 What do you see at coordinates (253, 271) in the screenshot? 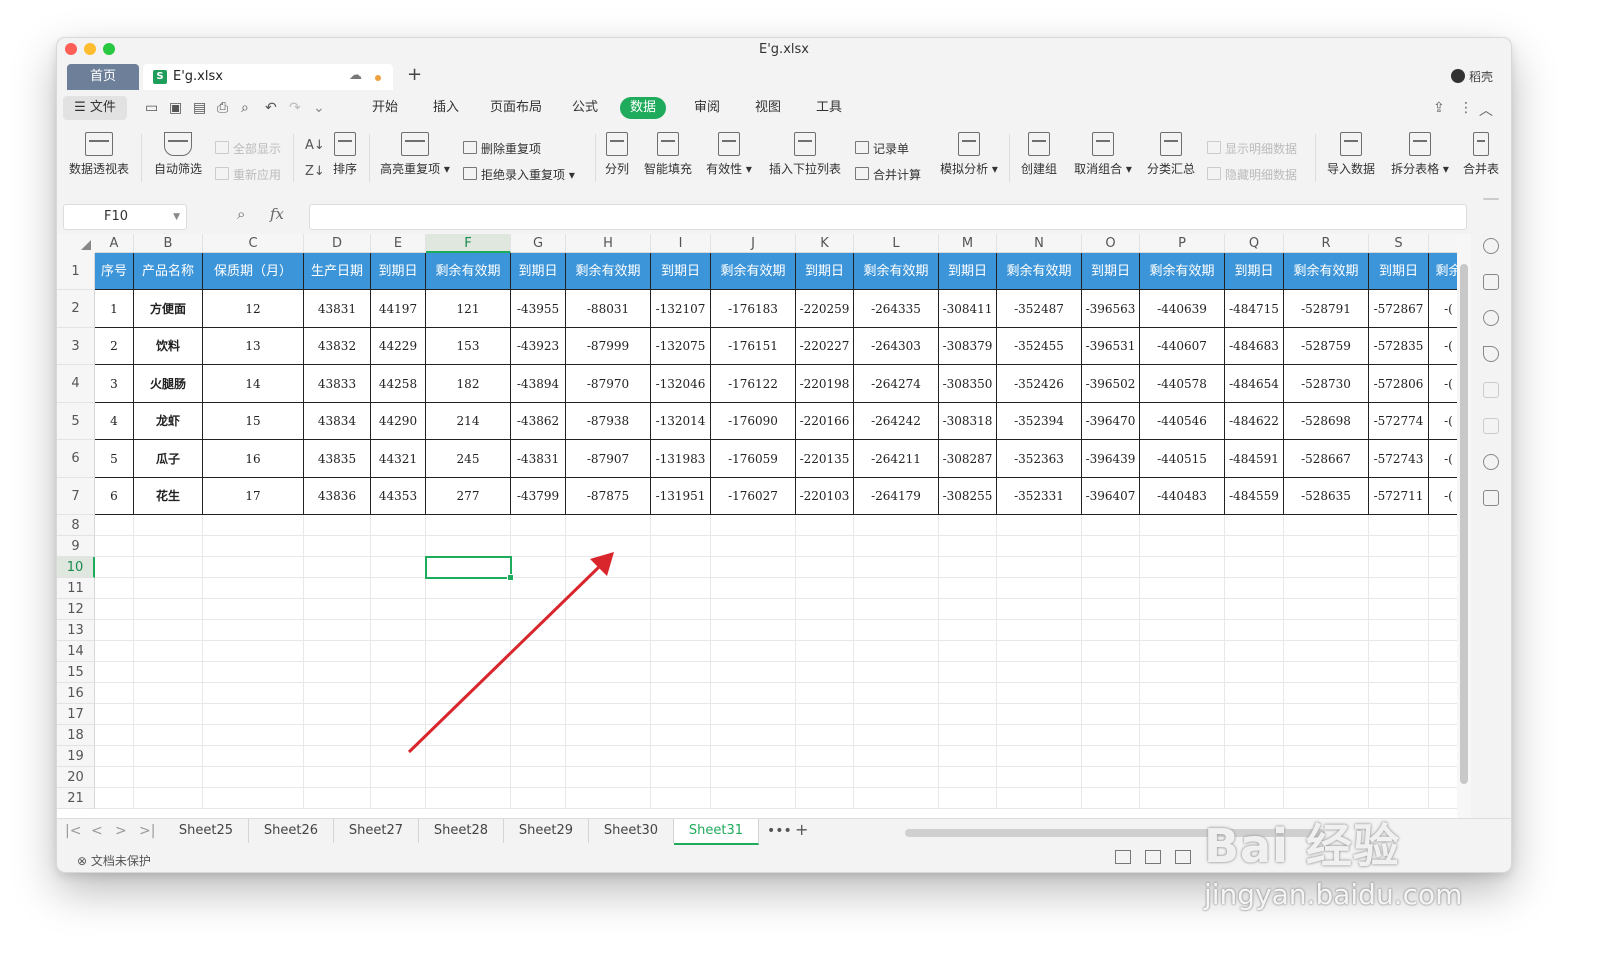
I see `header-cell: 保质期（月）` at bounding box center [253, 271].